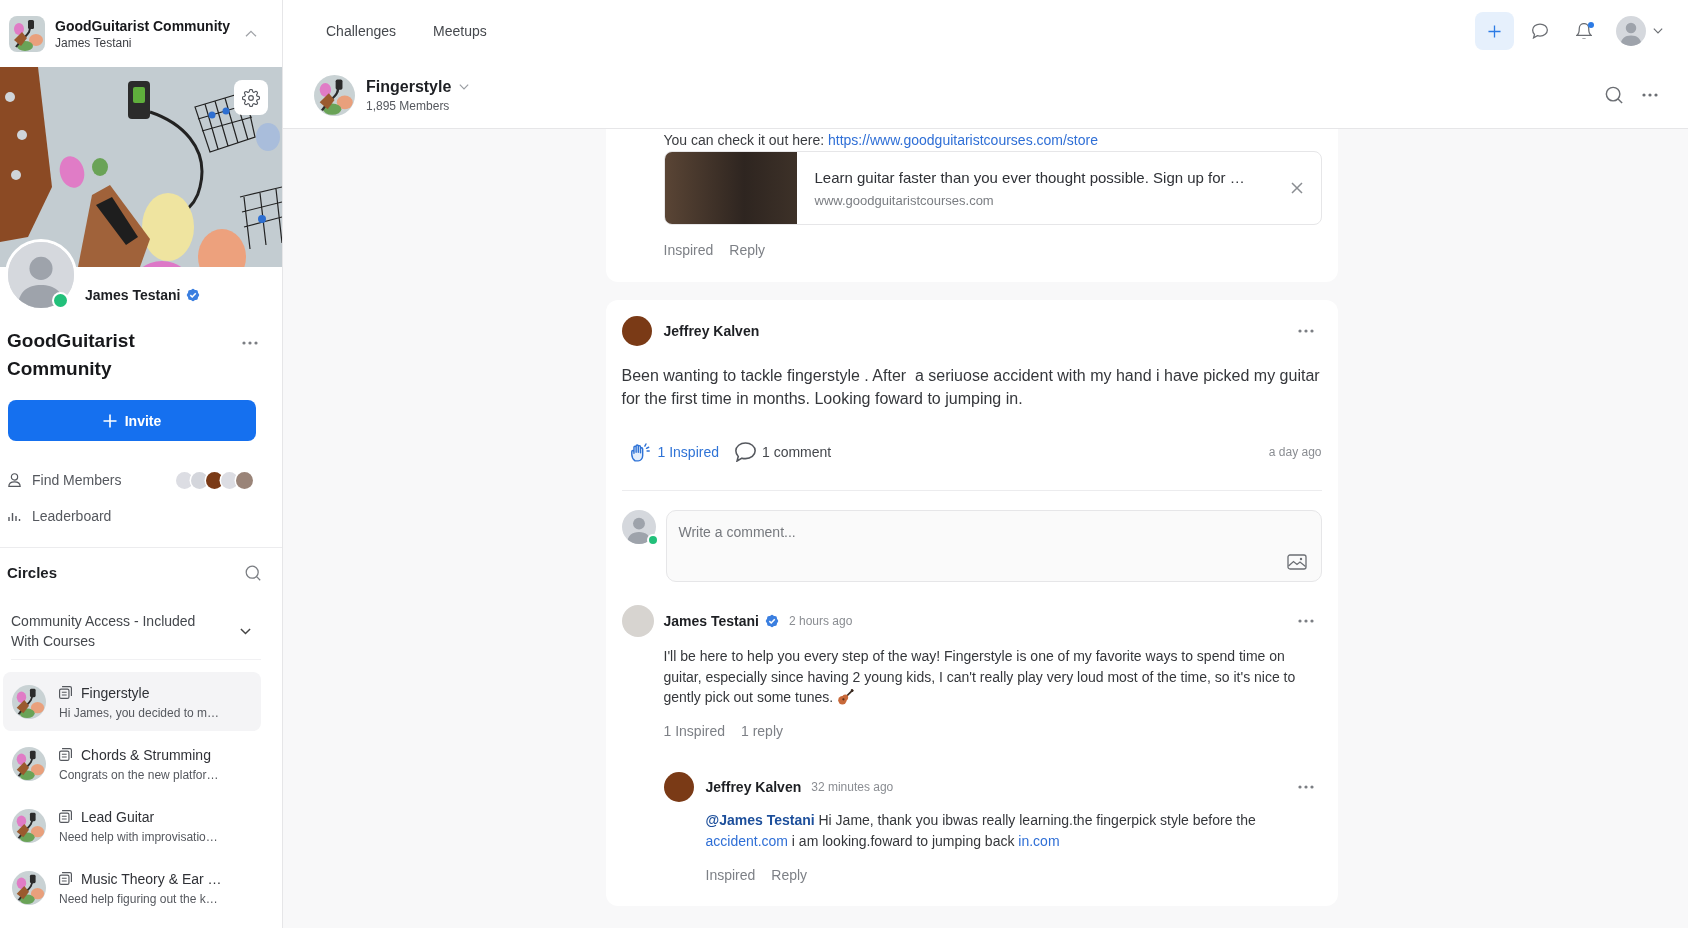 The width and height of the screenshot is (1688, 928). Describe the element at coordinates (1584, 31) in the screenshot. I see `bell-icon` at that location.